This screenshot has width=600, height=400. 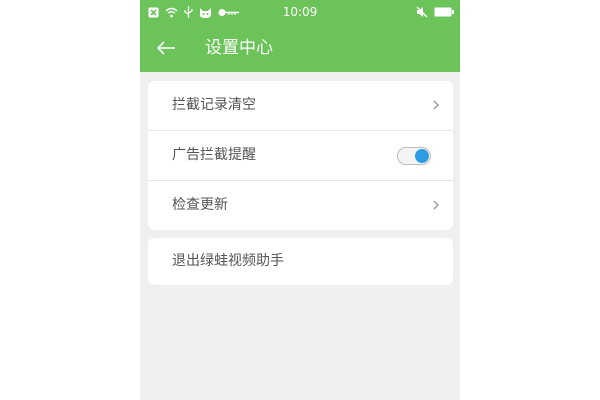 I want to click on exit-button: 退出绿蛙视频助手, so click(x=300, y=261).